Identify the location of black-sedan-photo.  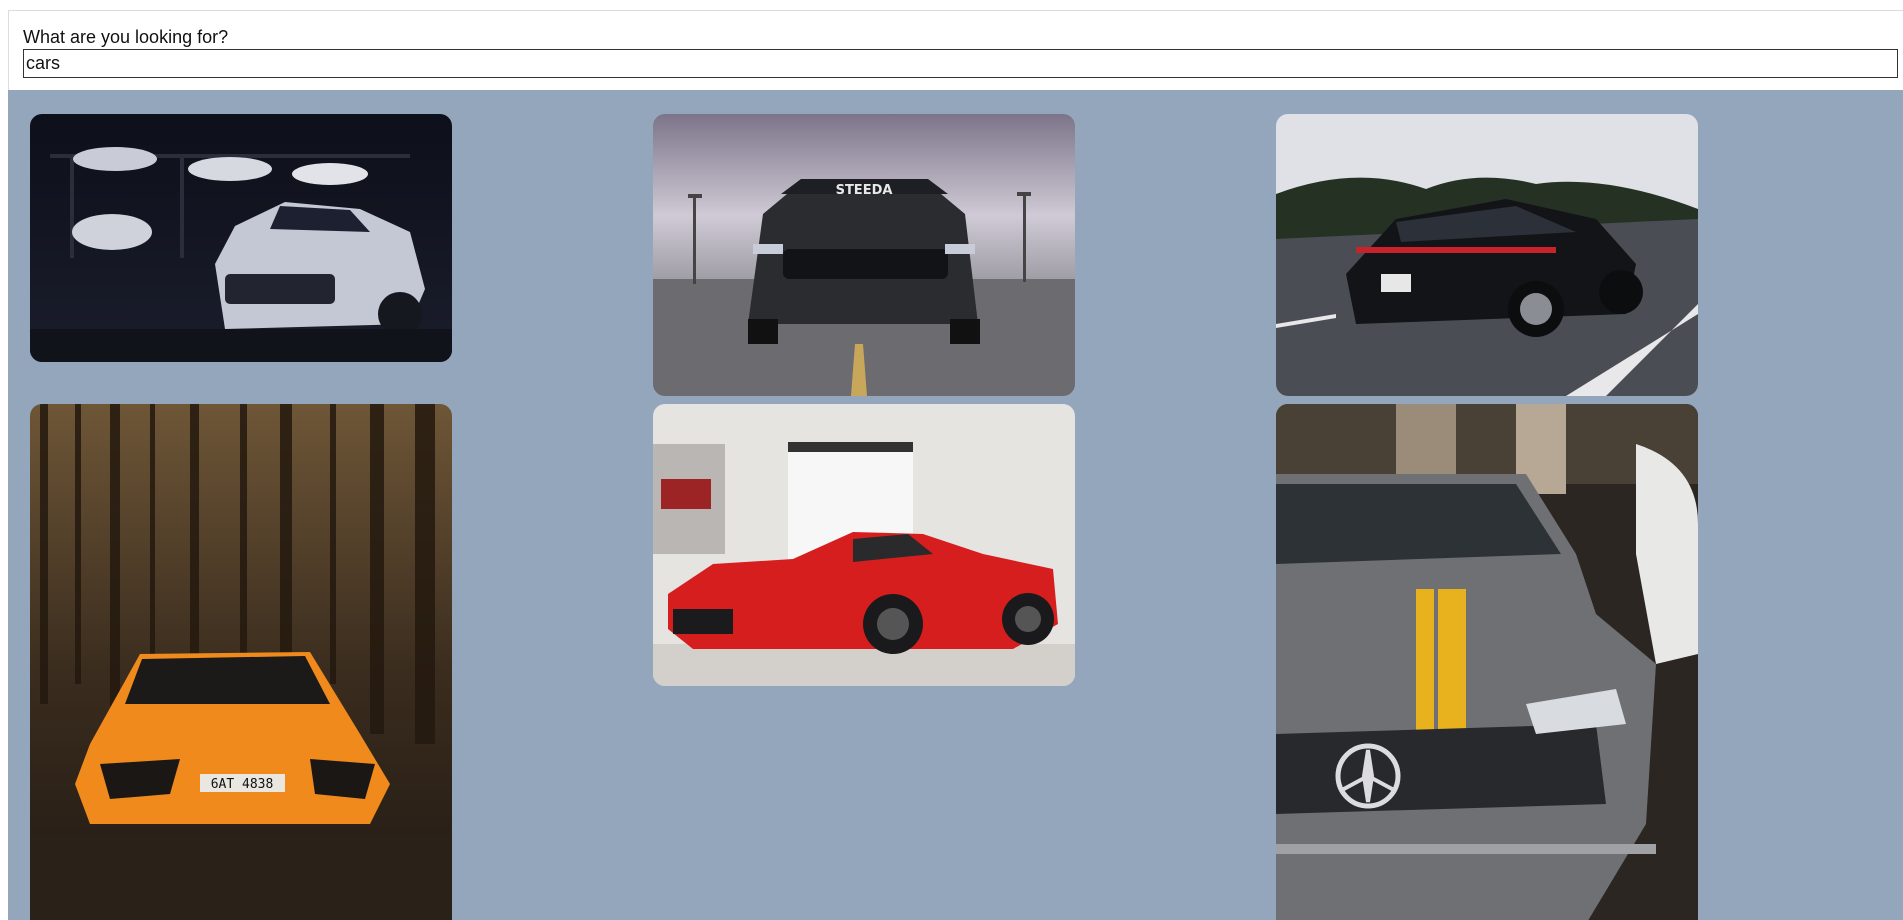
(1487, 255).